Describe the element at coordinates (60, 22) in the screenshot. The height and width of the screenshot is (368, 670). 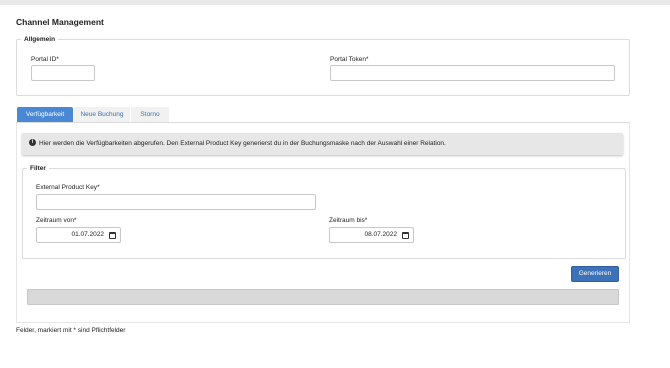
I see `page-title: Channel Management` at that location.